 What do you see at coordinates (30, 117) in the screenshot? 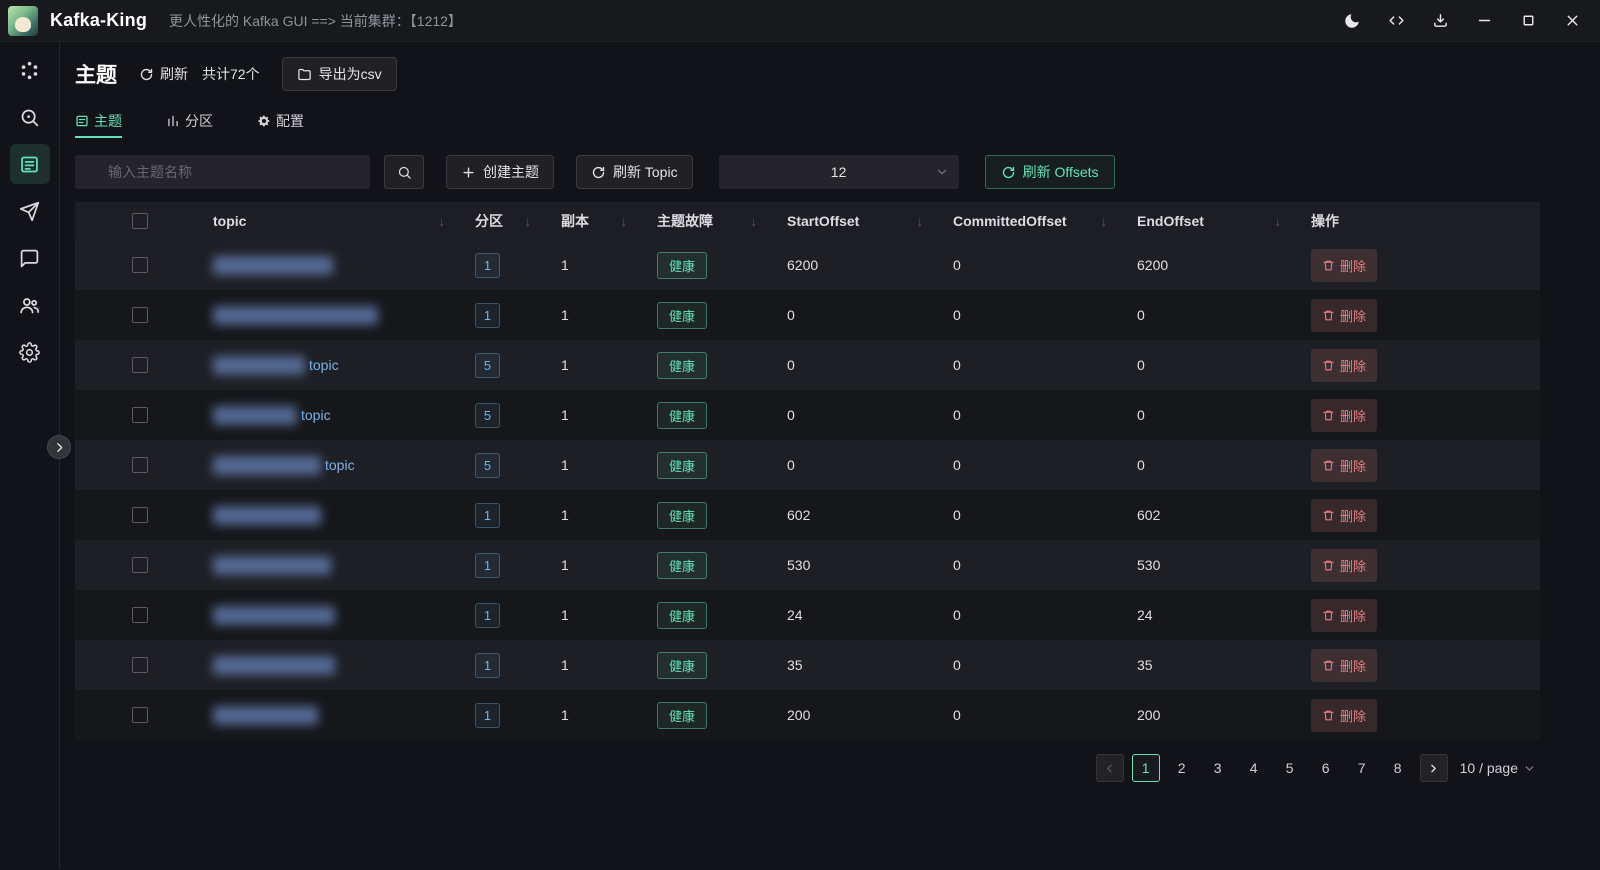
I see `sidebar-item-monitor` at bounding box center [30, 117].